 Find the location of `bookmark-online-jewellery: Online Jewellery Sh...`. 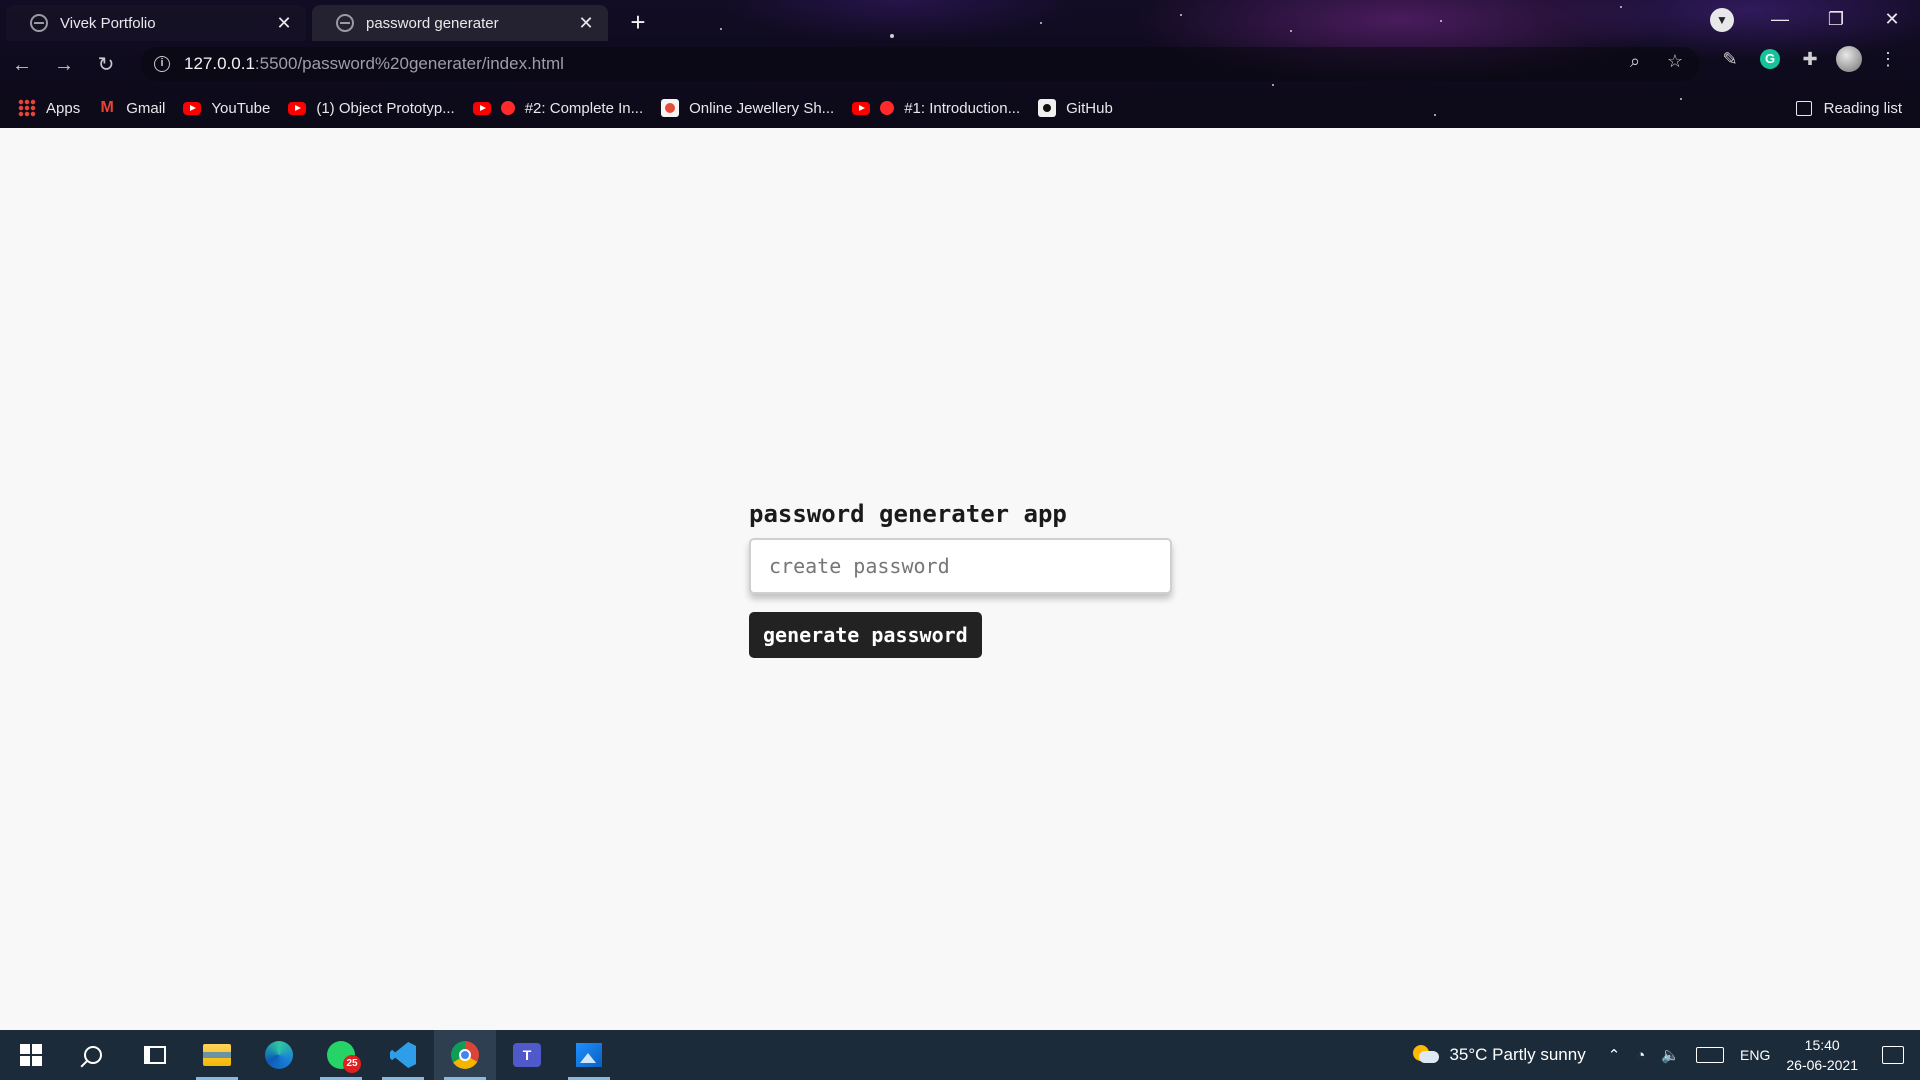

bookmark-online-jewellery: Online Jewellery Sh... is located at coordinates (747, 108).